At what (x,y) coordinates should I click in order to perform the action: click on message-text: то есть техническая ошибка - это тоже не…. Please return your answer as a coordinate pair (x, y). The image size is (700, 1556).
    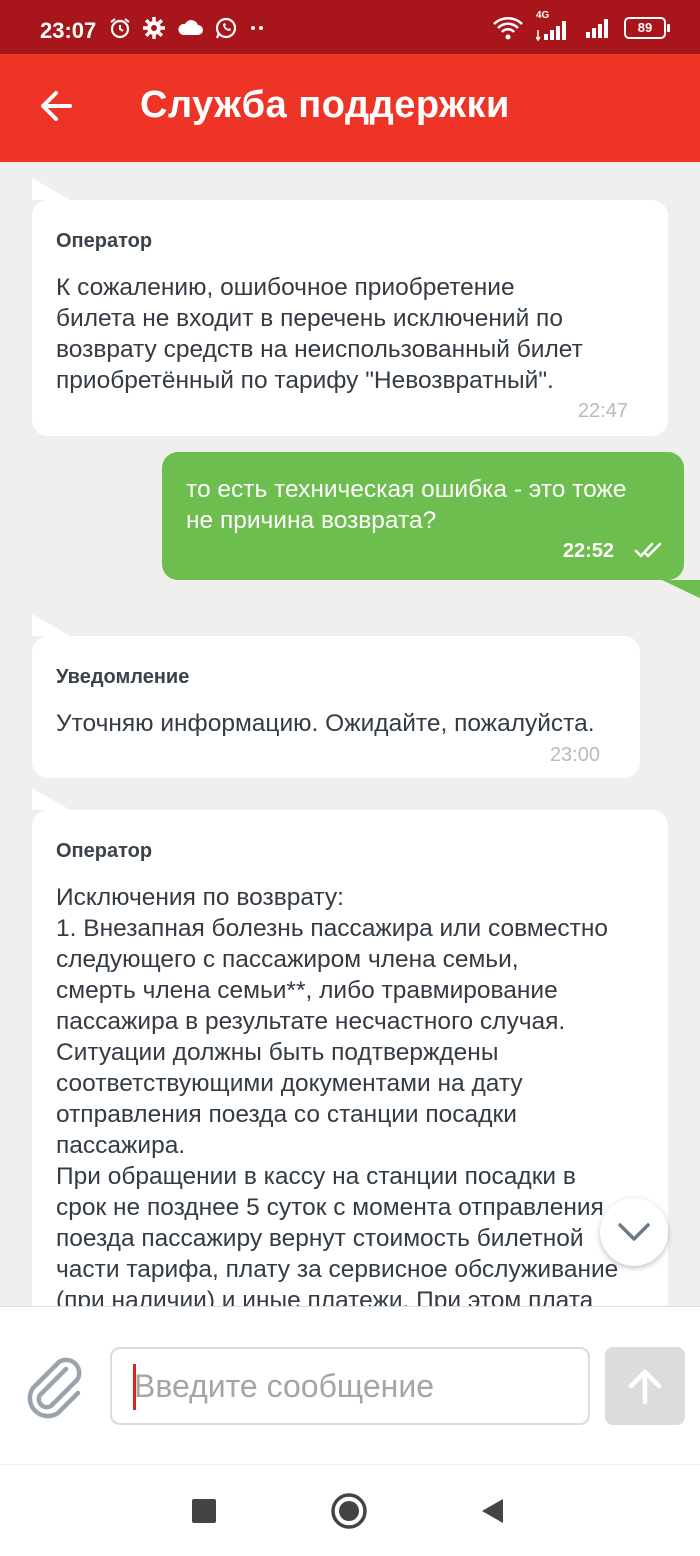
    Looking at the image, I should click on (406, 505).